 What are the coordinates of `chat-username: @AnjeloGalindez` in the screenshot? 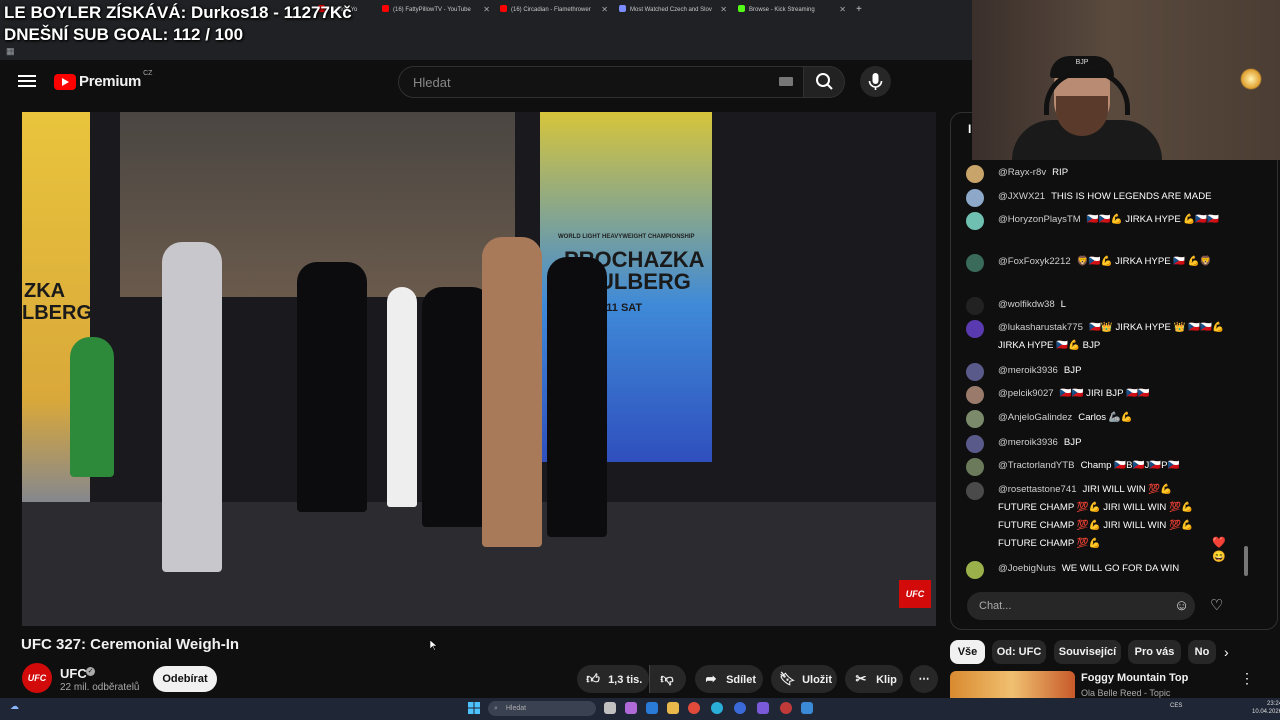 It's located at (1035, 417).